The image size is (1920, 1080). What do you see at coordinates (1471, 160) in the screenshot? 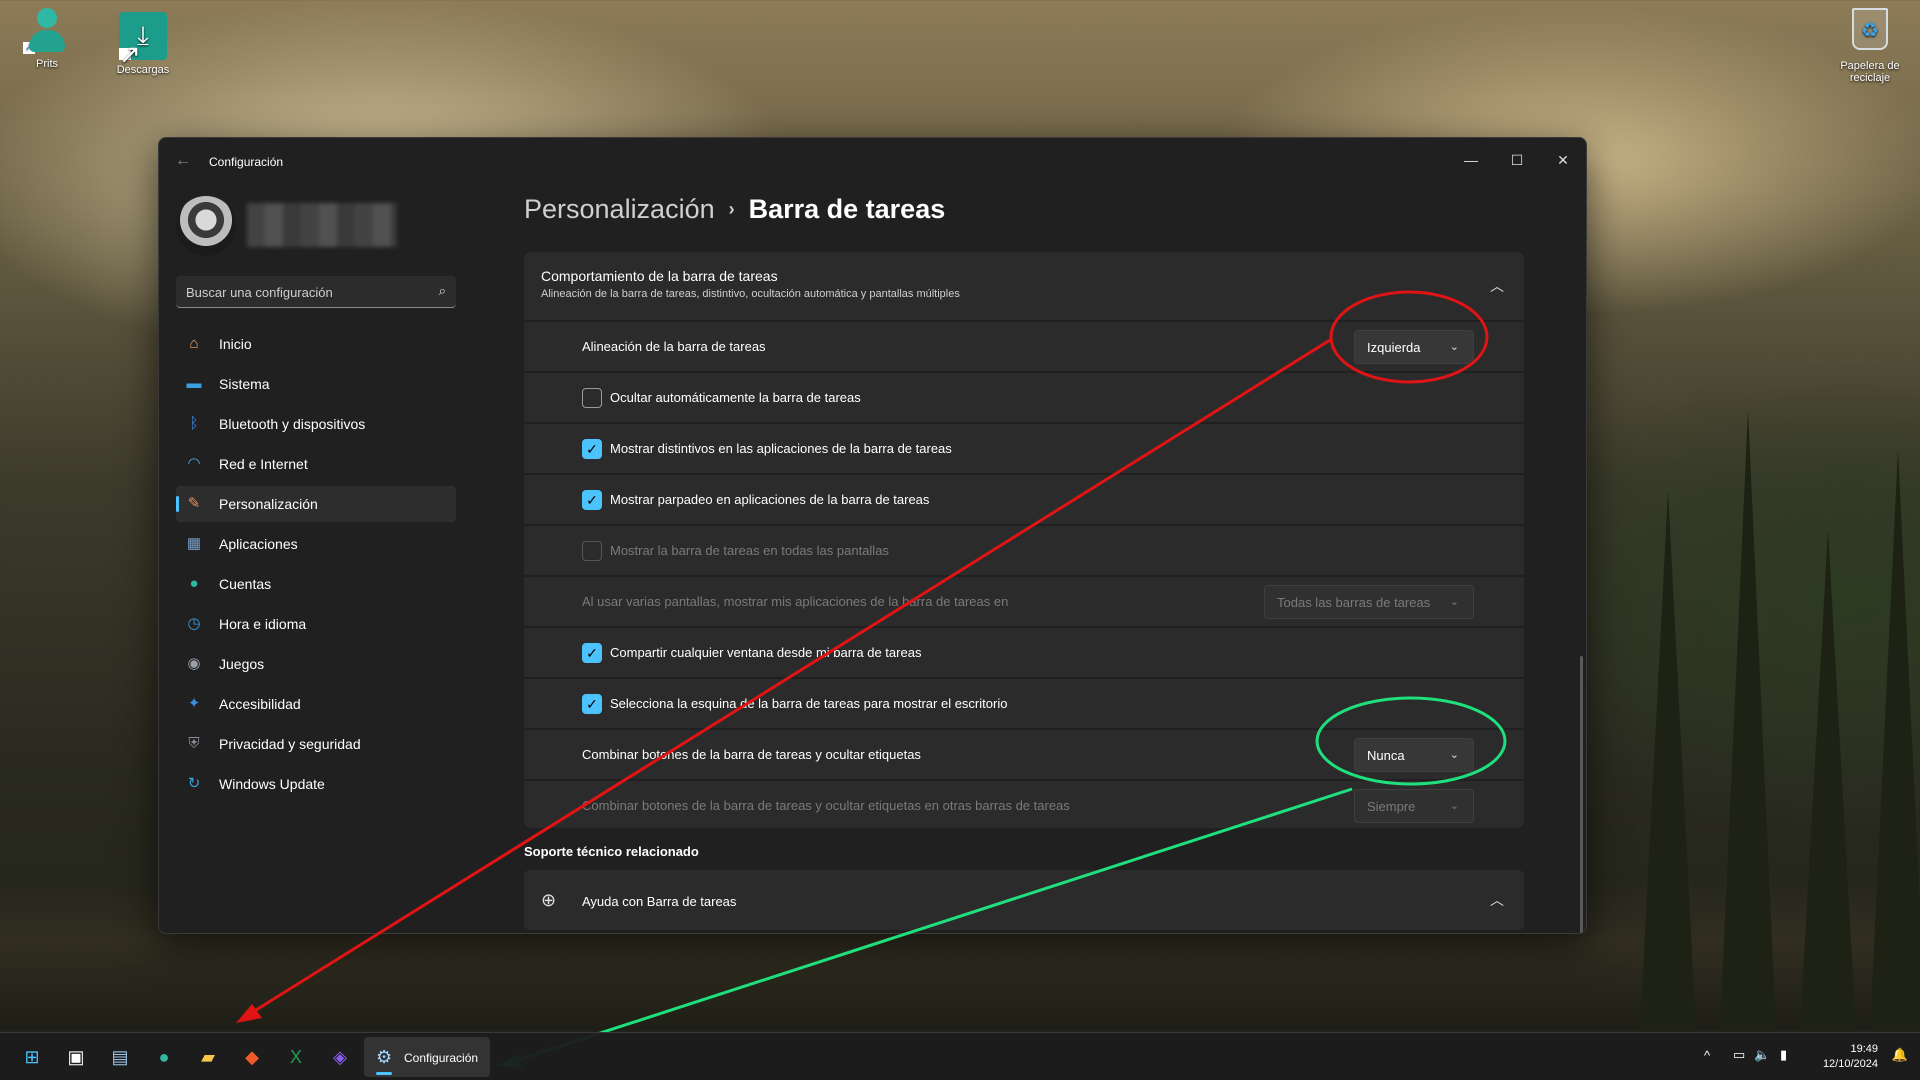
I see `minimize-button: —` at bounding box center [1471, 160].